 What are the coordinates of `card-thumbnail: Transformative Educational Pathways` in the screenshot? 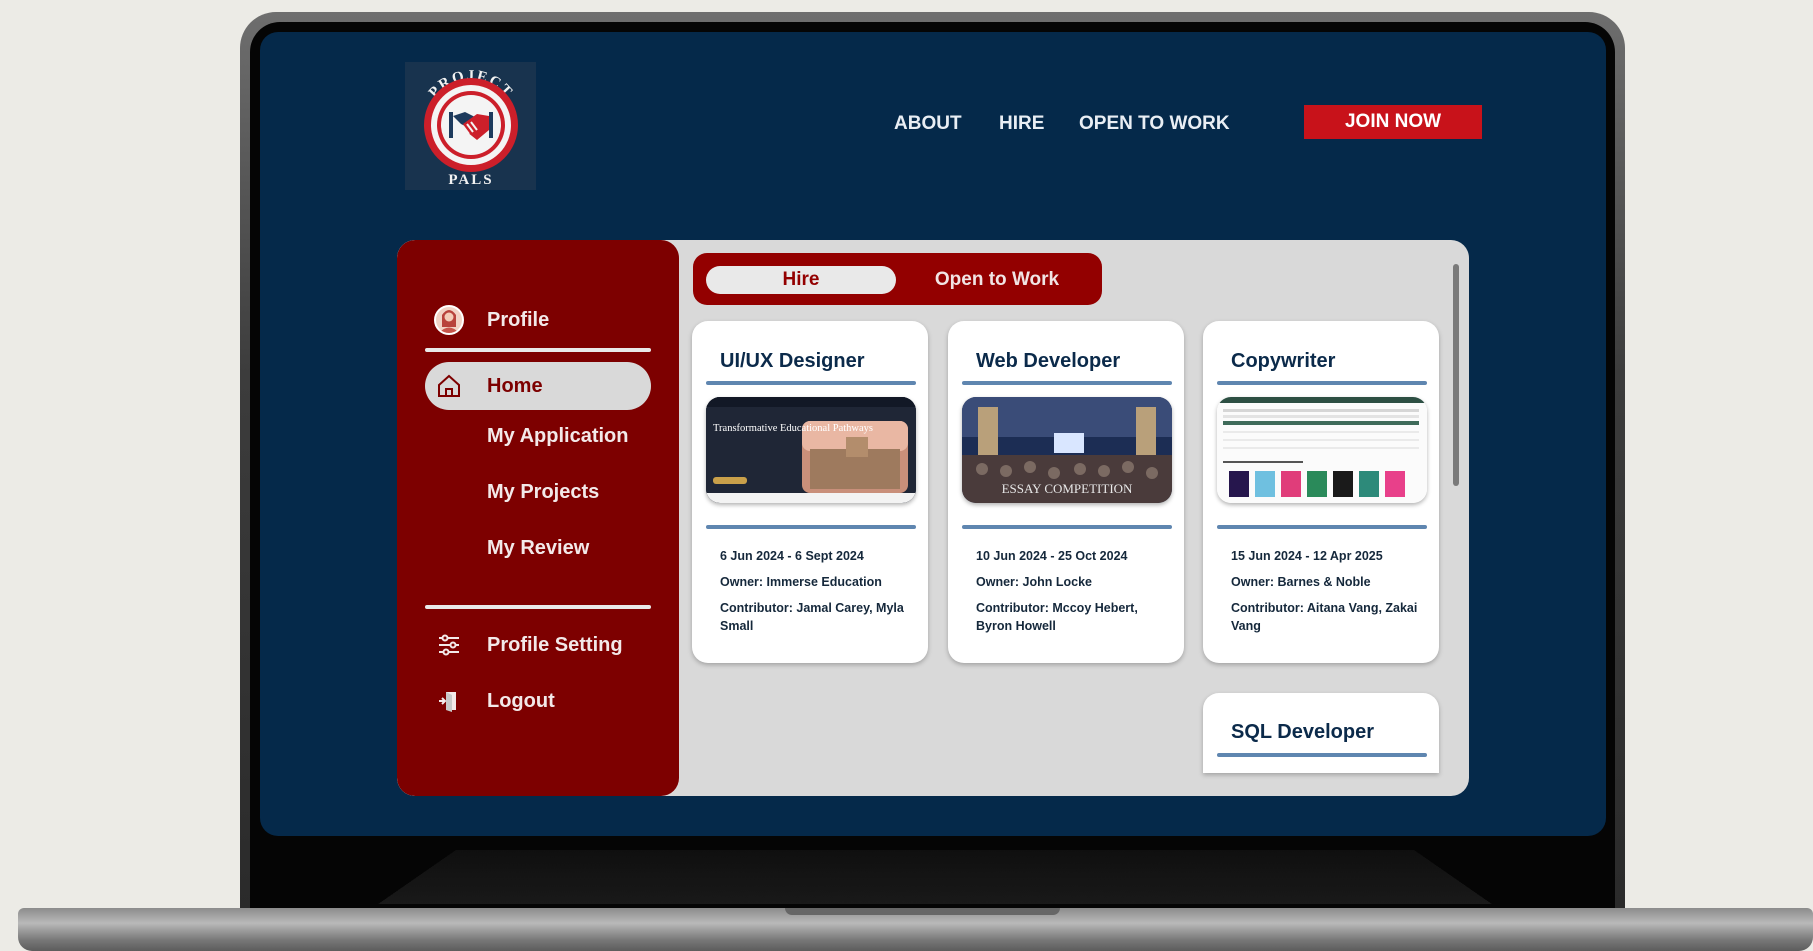 It's located at (811, 450).